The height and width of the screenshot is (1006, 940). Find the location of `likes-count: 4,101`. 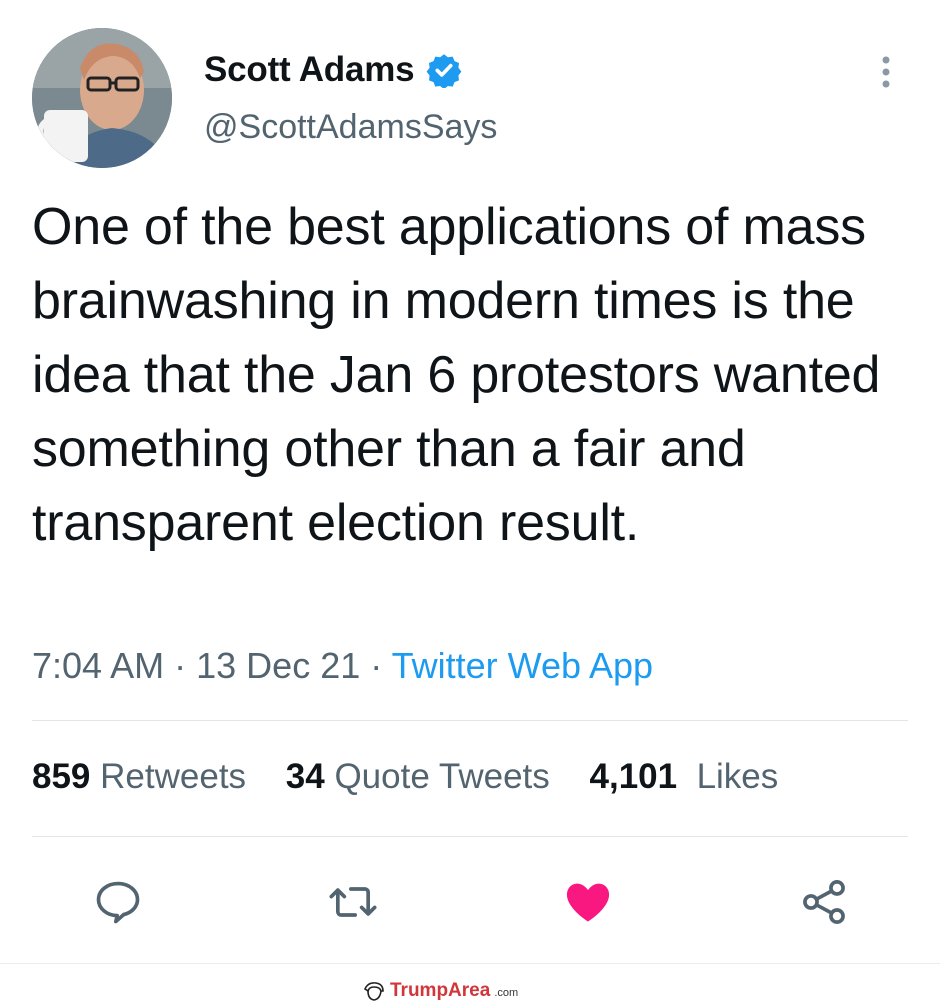

likes-count: 4,101 is located at coordinates (633, 776).